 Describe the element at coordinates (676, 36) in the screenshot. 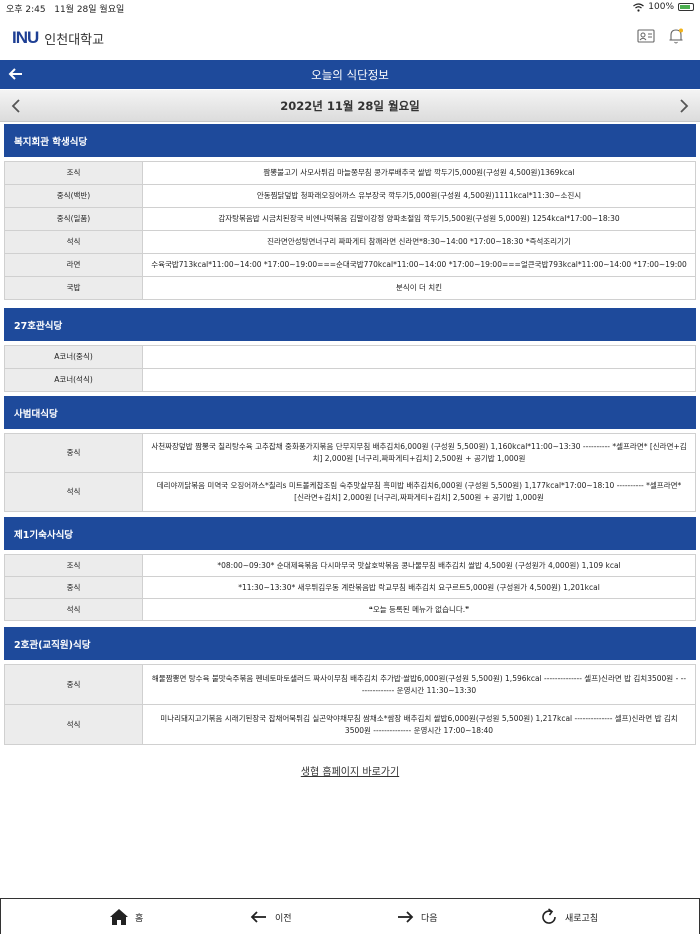

I see `bell-icon` at that location.